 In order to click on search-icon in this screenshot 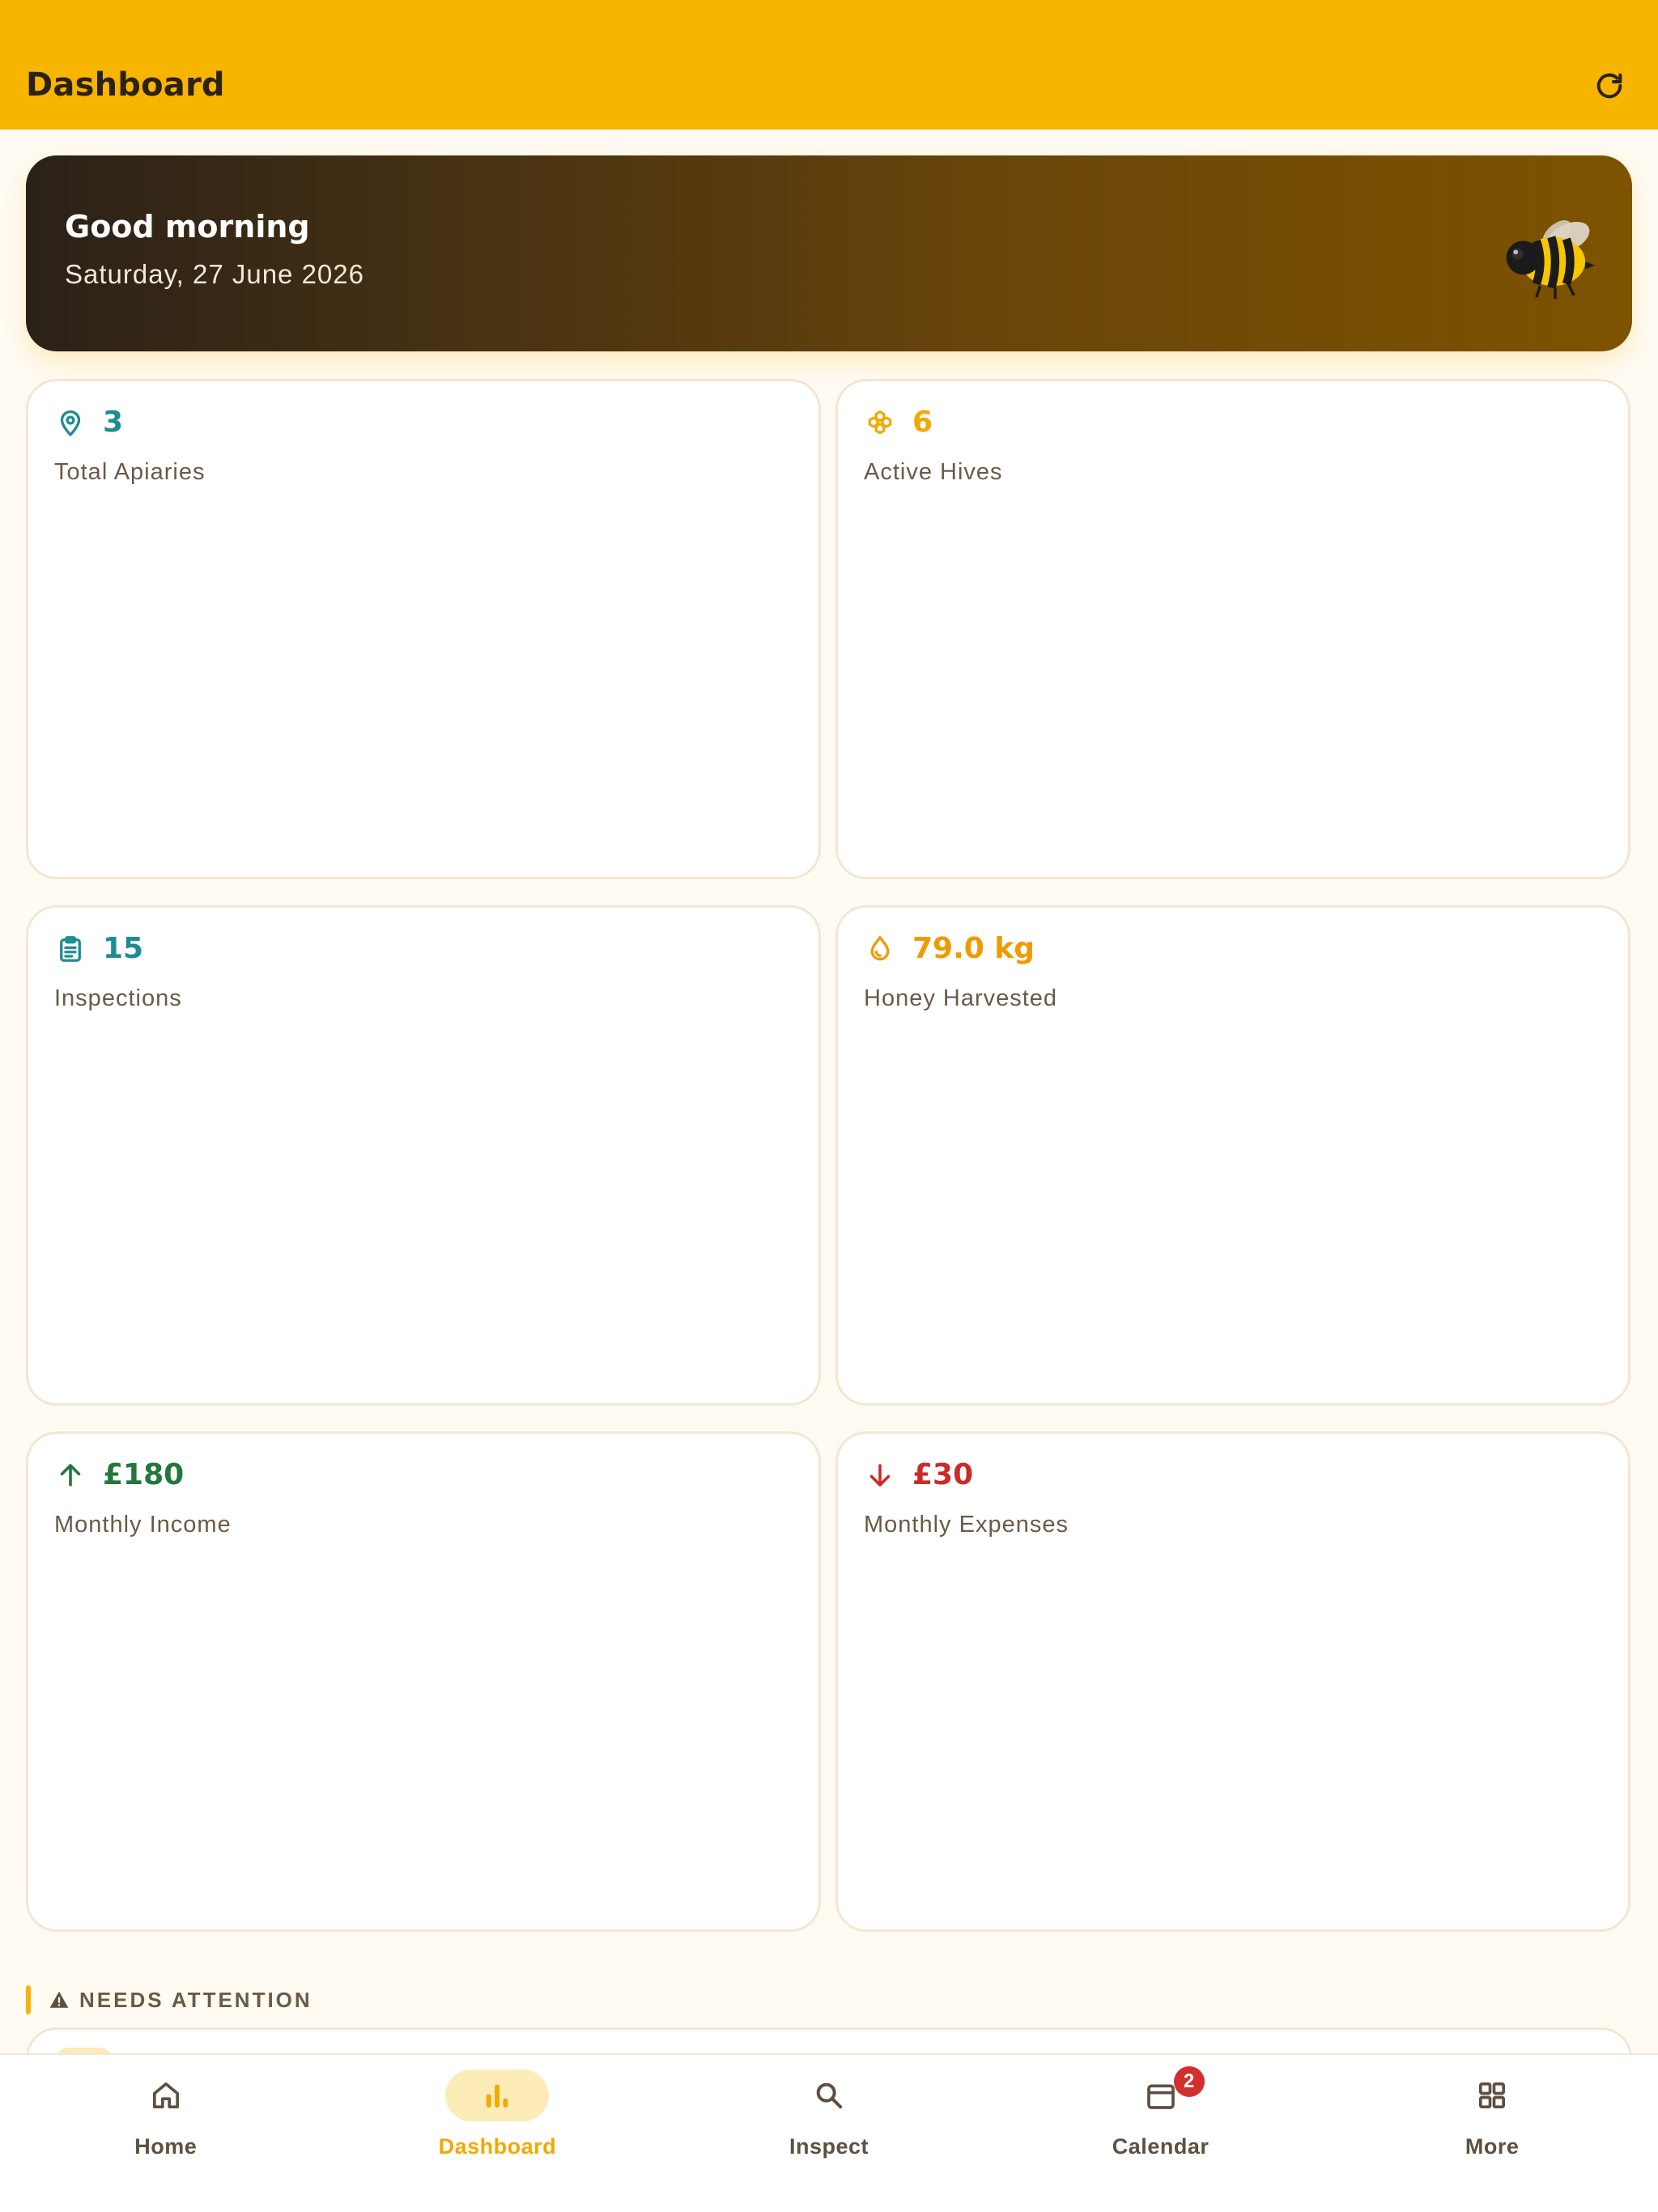, I will do `click(829, 2096)`.